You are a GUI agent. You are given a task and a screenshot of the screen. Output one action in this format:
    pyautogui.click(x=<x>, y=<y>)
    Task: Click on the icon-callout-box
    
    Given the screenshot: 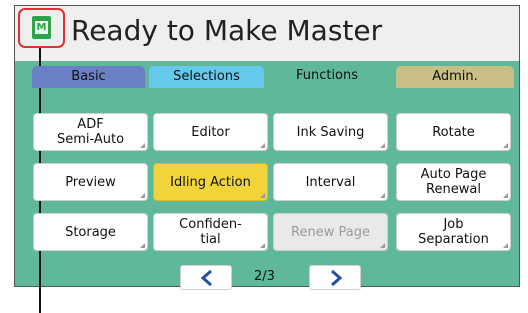 What is the action you would take?
    pyautogui.click(x=41, y=28)
    